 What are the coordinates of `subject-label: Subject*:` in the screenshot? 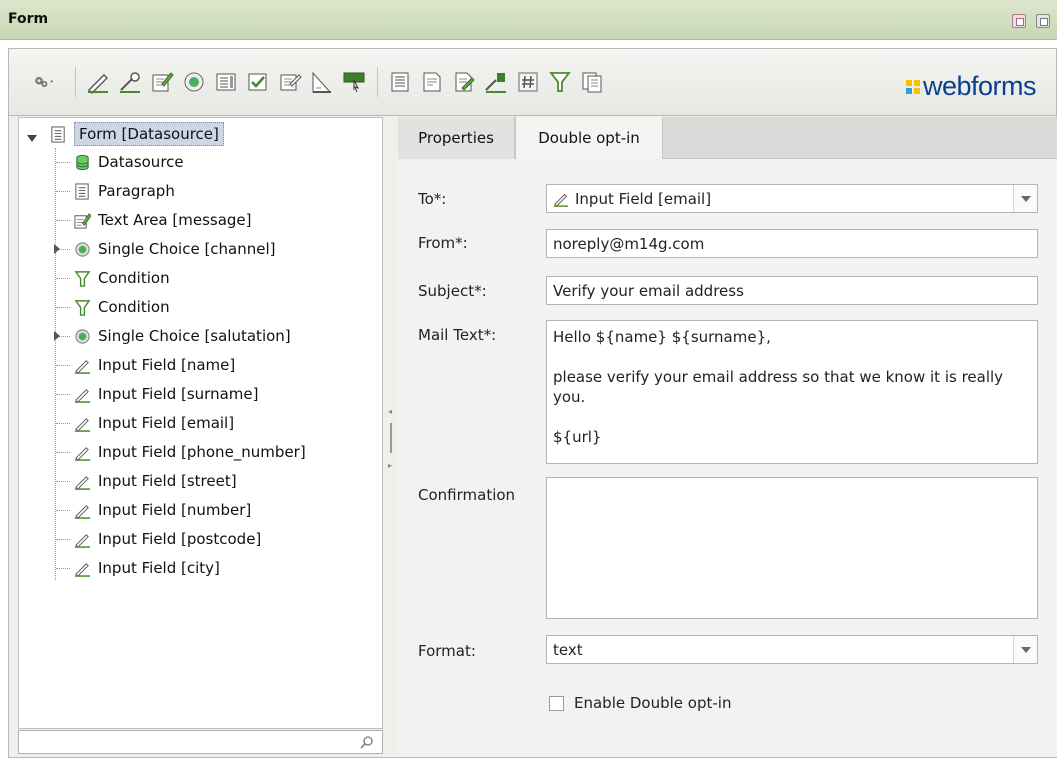 It's located at (452, 291).